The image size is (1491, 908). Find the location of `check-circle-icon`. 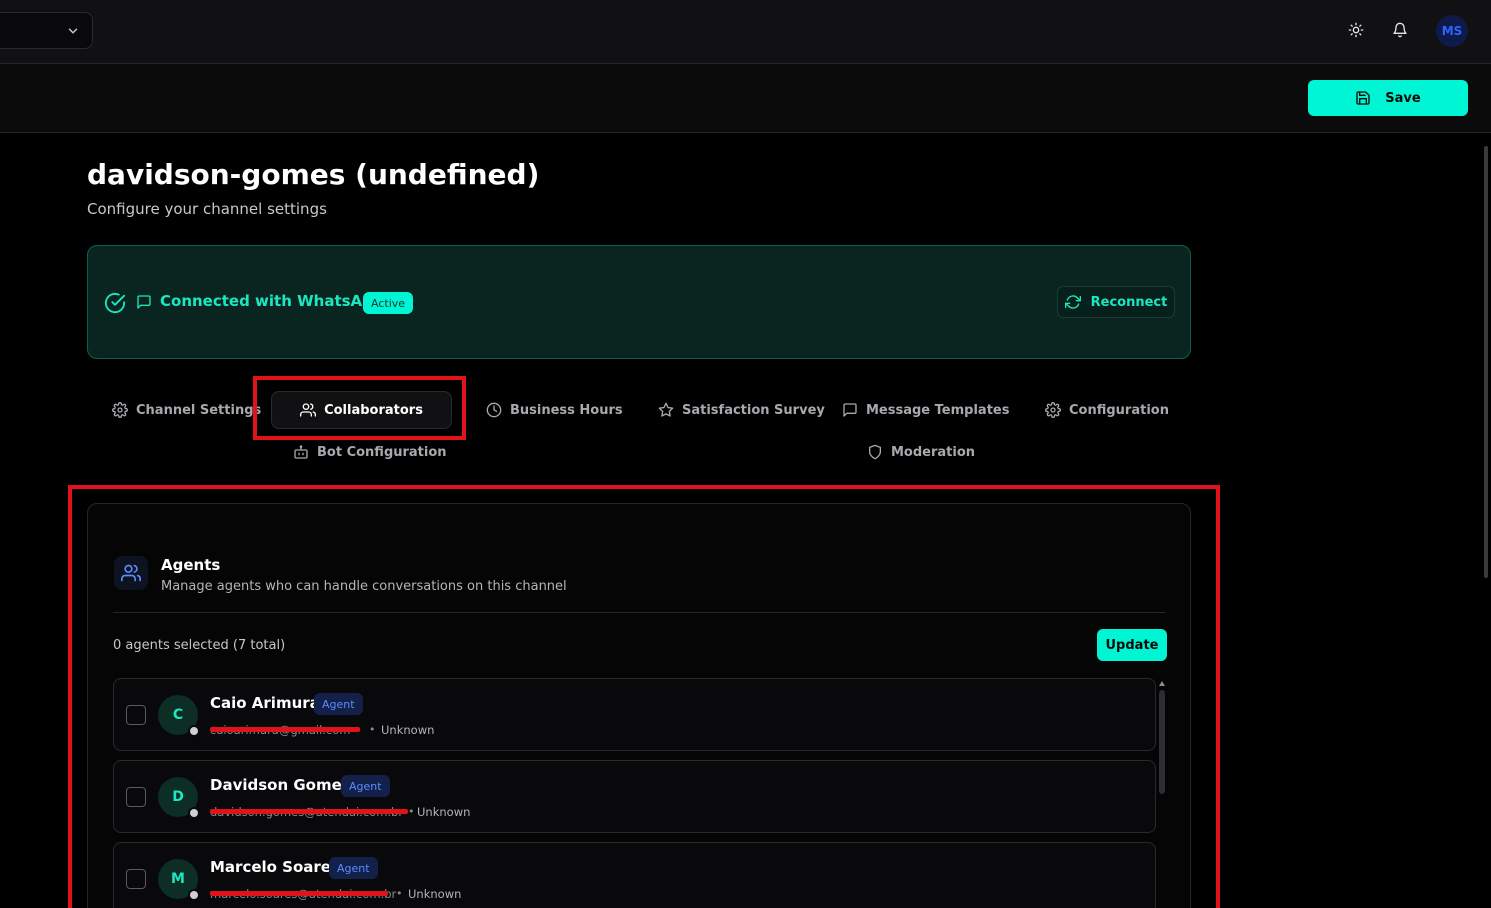

check-circle-icon is located at coordinates (115, 303).